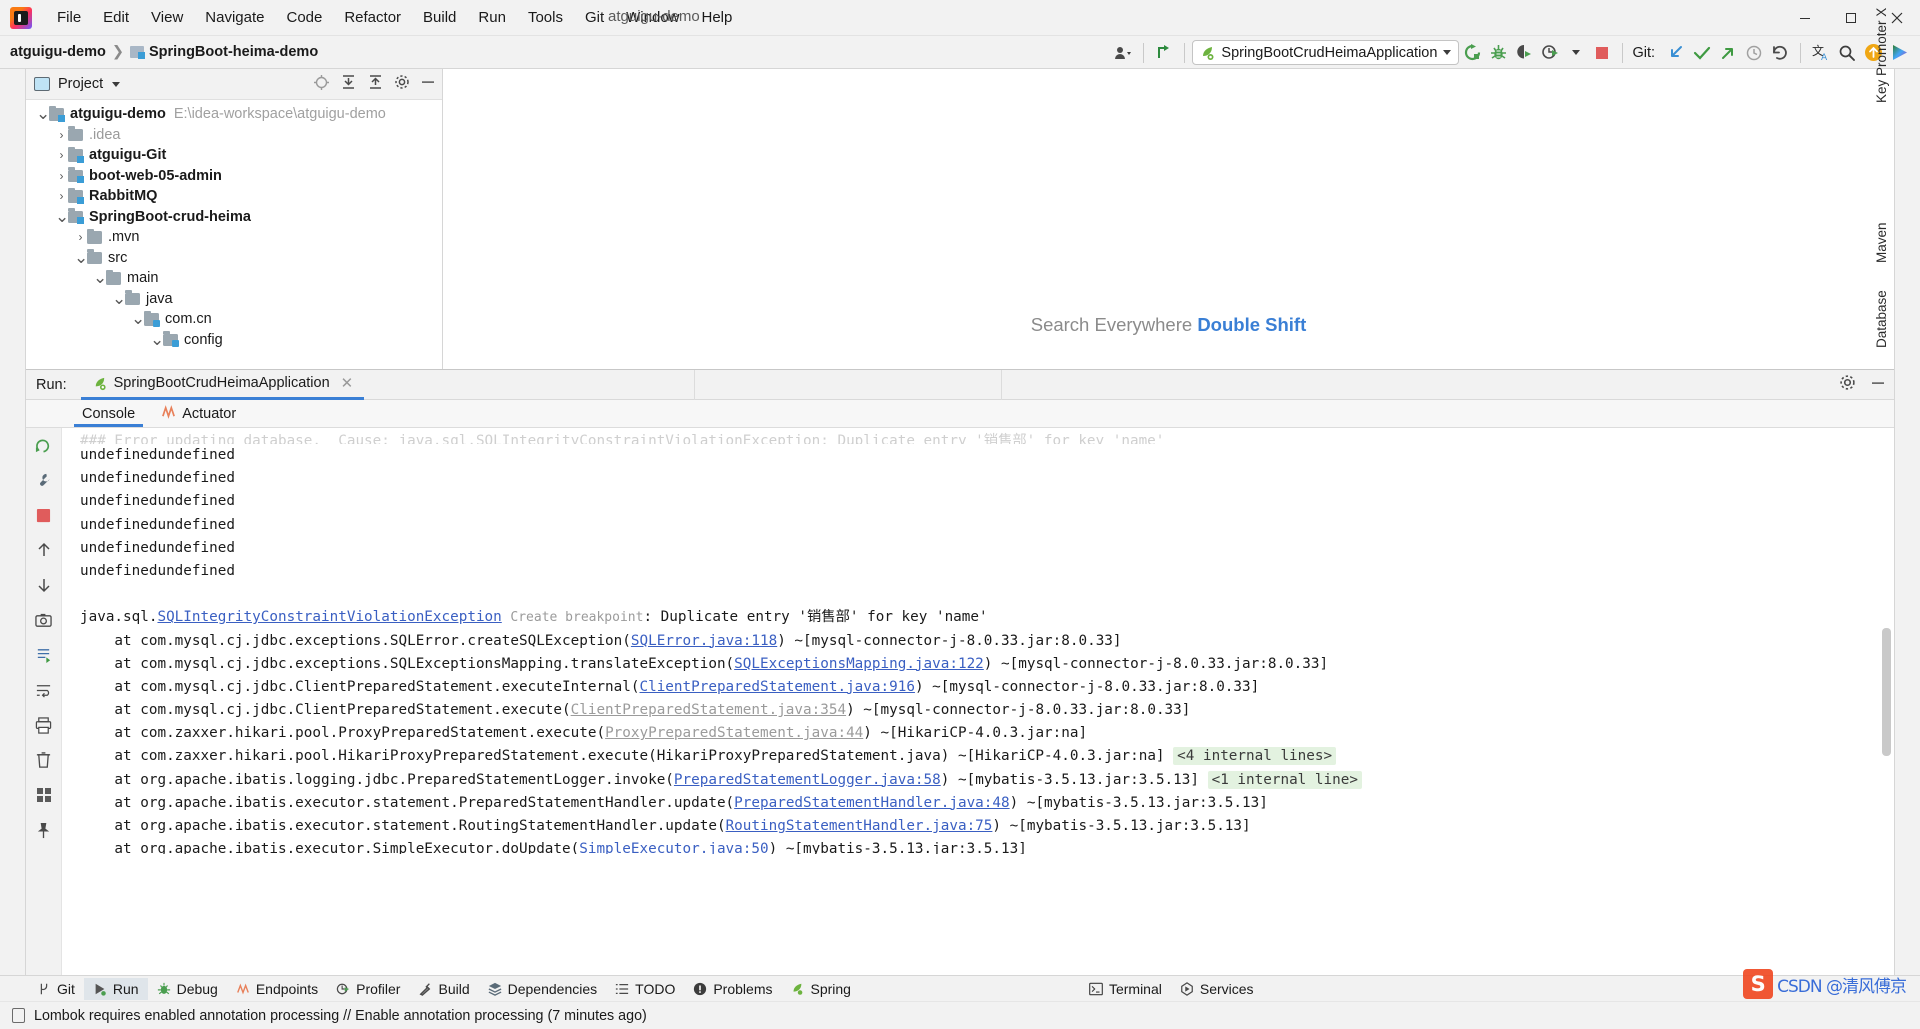 Image resolution: width=1920 pixels, height=1029 pixels. I want to click on run-with-coverage-button, so click(1524, 53).